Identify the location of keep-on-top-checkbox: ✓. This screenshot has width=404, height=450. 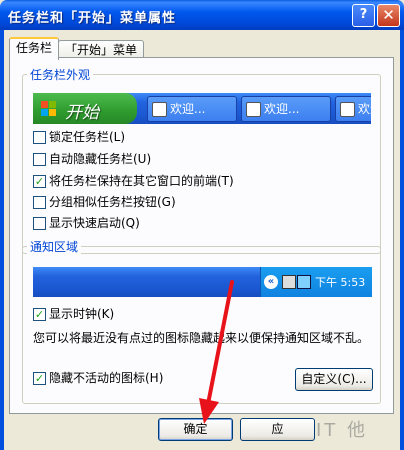
(39, 181).